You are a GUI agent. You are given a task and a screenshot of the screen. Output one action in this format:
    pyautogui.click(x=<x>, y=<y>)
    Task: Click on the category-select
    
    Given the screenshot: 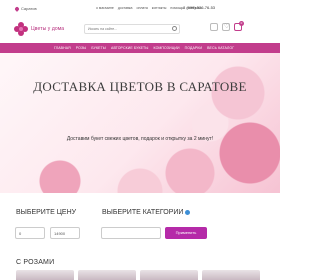 What is the action you would take?
    pyautogui.click(x=131, y=233)
    